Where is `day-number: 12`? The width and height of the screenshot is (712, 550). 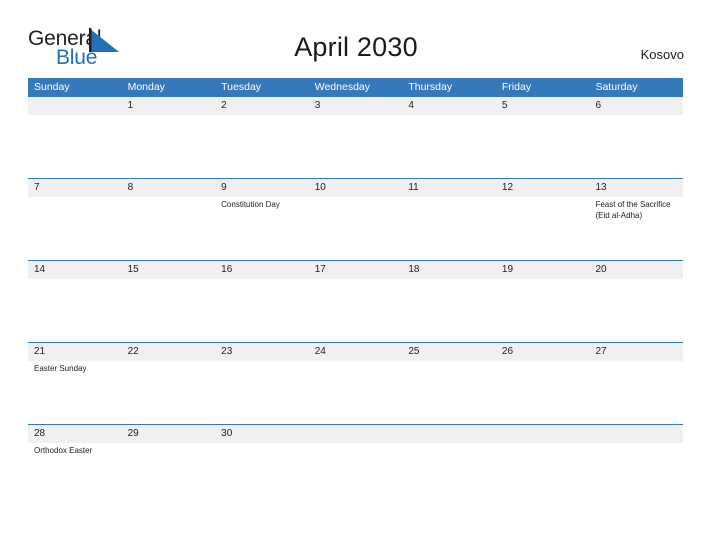 day-number: 12 is located at coordinates (507, 187).